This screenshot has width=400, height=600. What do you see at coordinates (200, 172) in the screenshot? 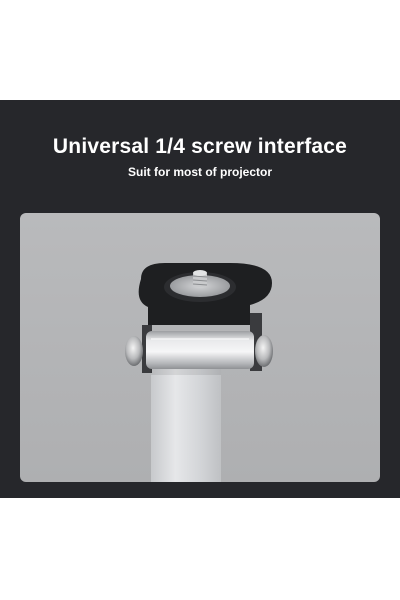
I see `feature-subtitle: Suit for most of projector` at bounding box center [200, 172].